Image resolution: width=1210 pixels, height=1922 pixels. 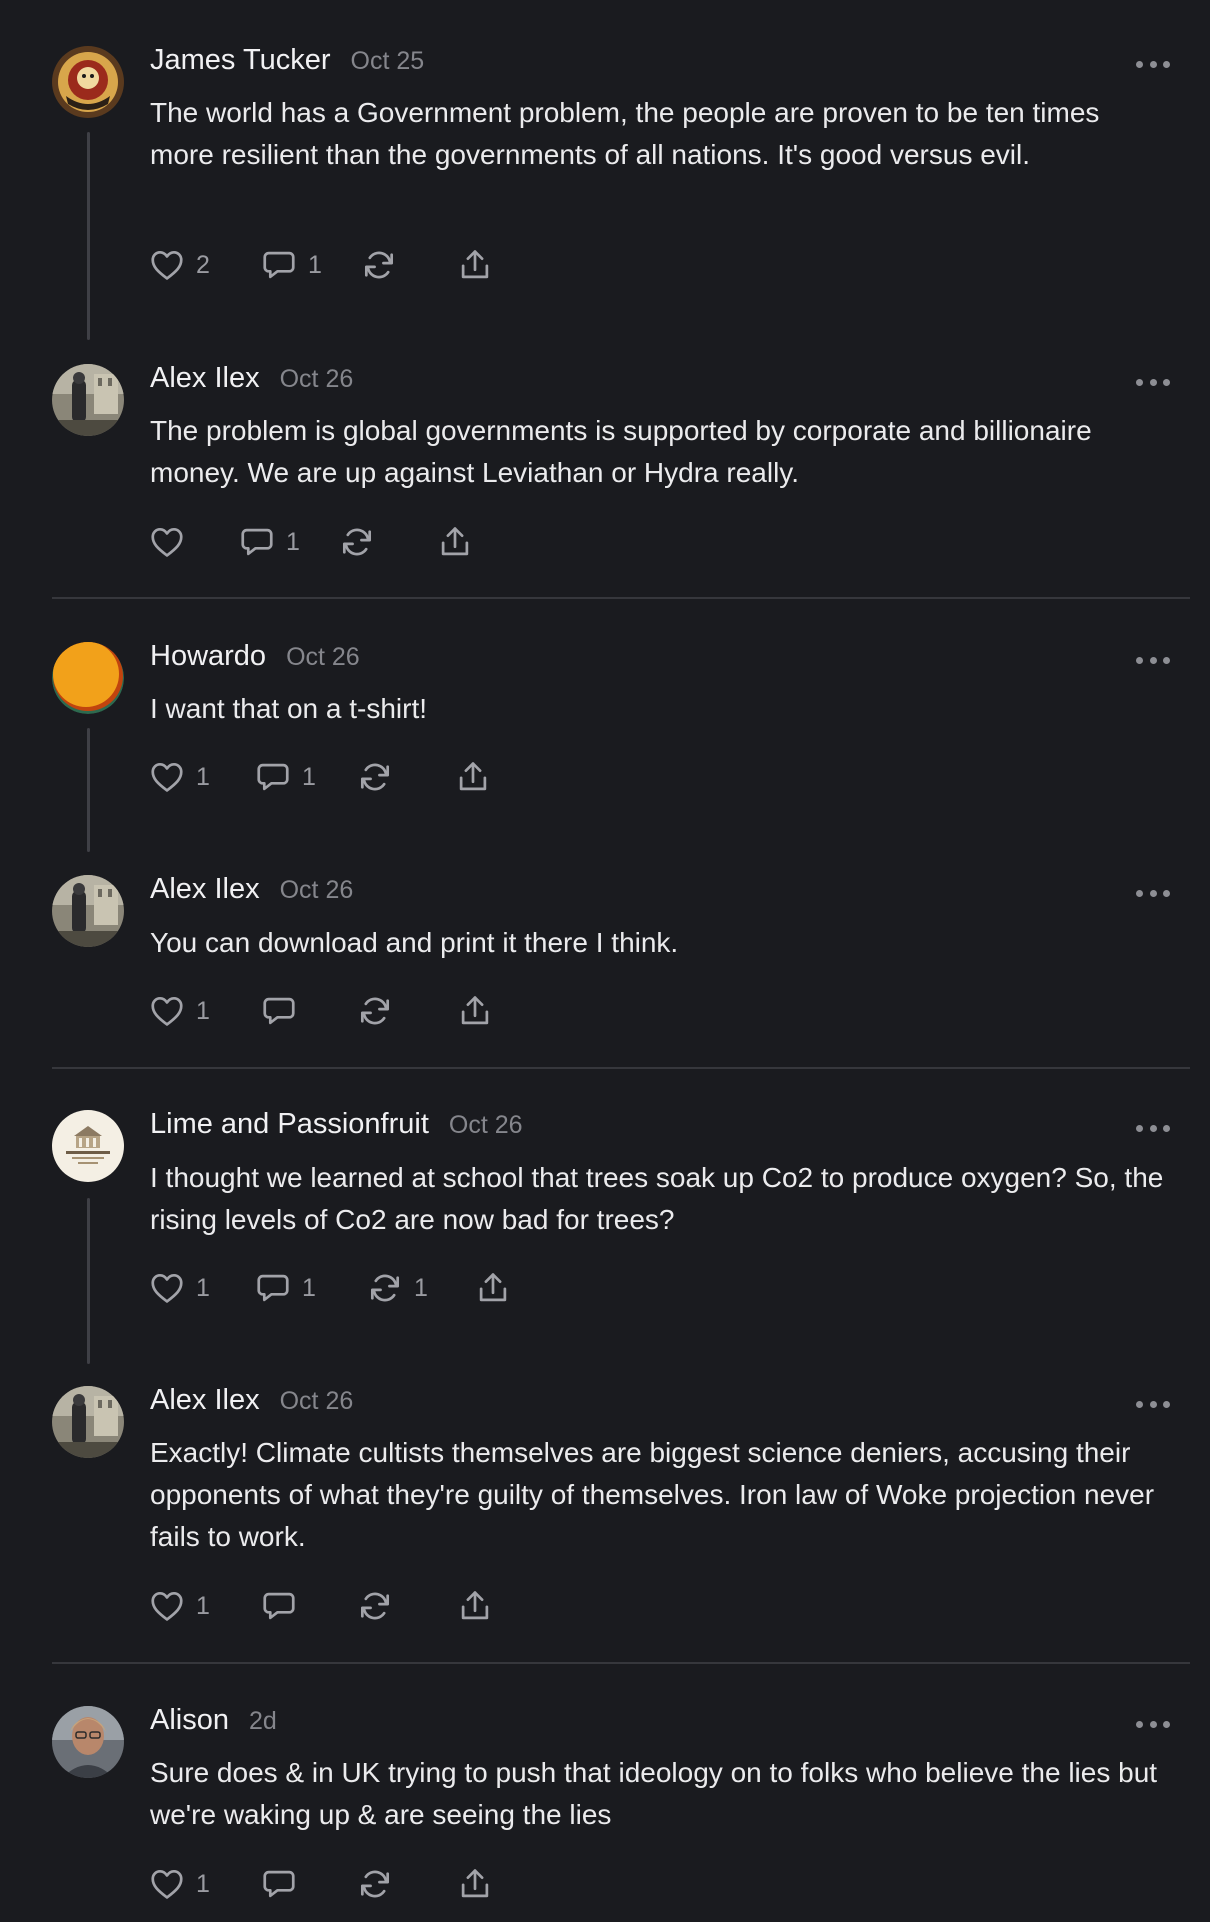 I want to click on publication-logo-avatar, so click(x=88, y=1146).